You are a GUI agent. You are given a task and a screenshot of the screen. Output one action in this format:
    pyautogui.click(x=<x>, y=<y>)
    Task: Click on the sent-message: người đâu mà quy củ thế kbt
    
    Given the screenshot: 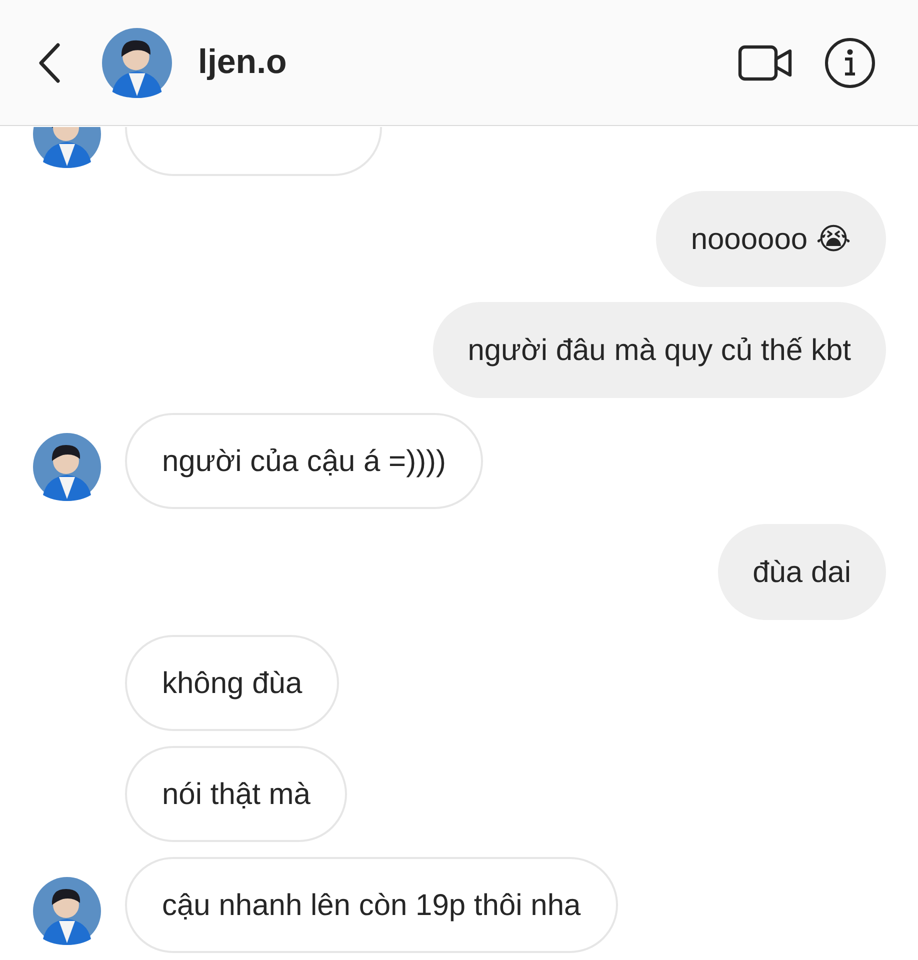 What is the action you would take?
    pyautogui.click(x=659, y=350)
    